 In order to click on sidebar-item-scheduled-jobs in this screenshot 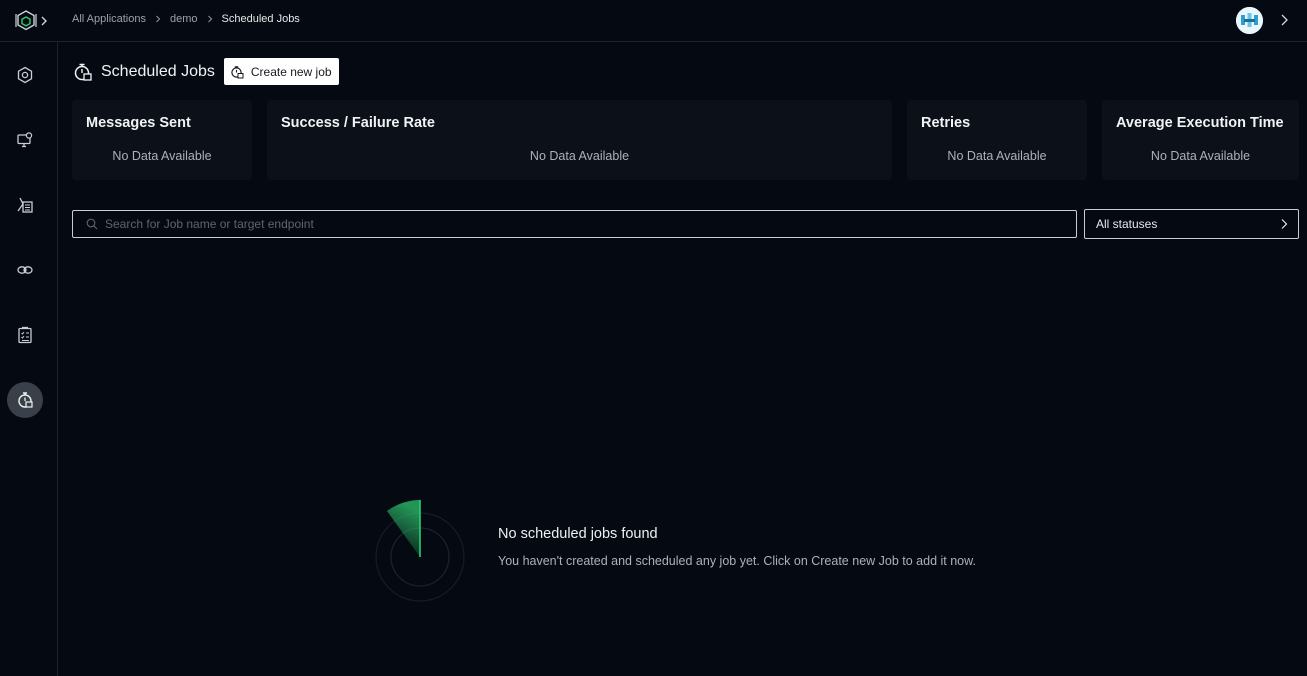, I will do `click(25, 400)`.